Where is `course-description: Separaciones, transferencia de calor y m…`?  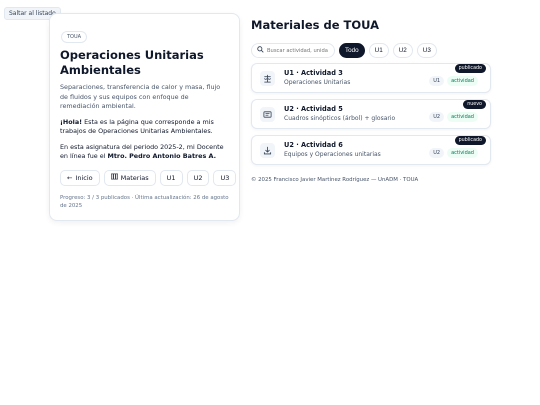
course-description: Separaciones, transferencia de calor y m… is located at coordinates (140, 96).